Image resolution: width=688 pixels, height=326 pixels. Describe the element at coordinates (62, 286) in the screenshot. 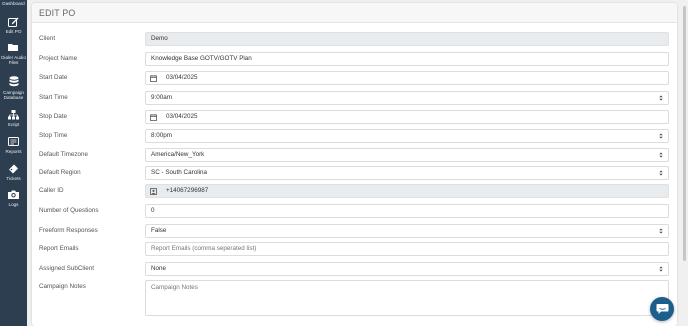

I see `campaign-notes-label: Campaign Notes` at that location.